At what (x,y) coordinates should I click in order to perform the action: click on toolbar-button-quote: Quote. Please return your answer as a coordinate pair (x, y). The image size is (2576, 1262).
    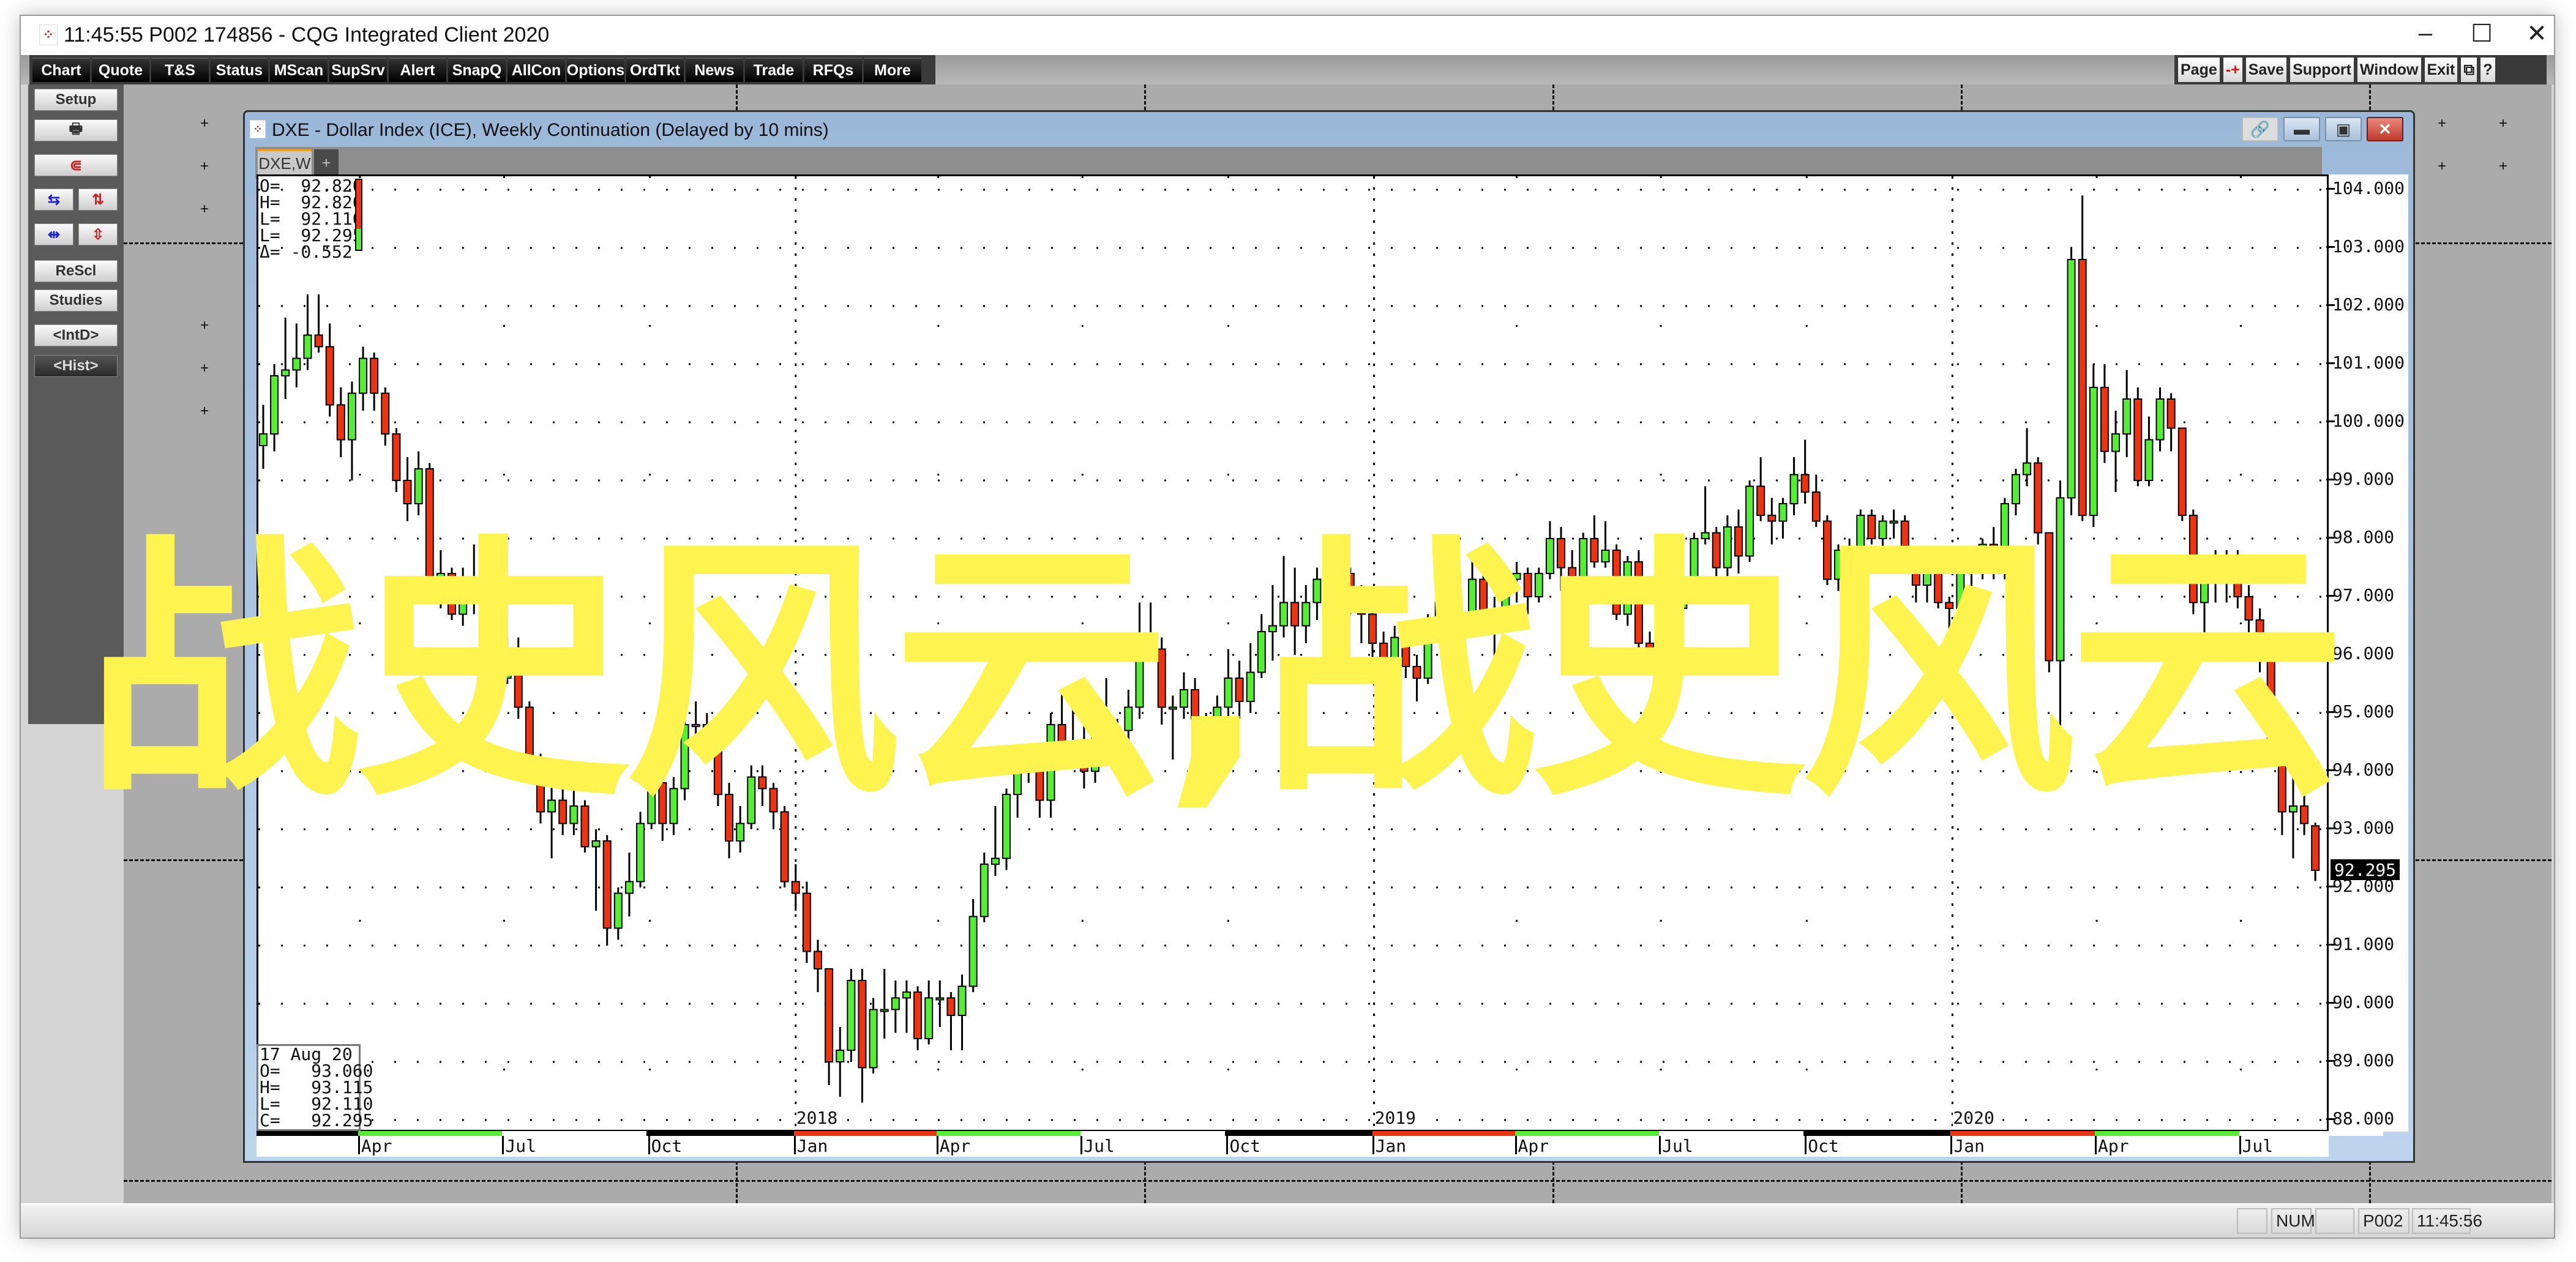
    Looking at the image, I should click on (121, 70).